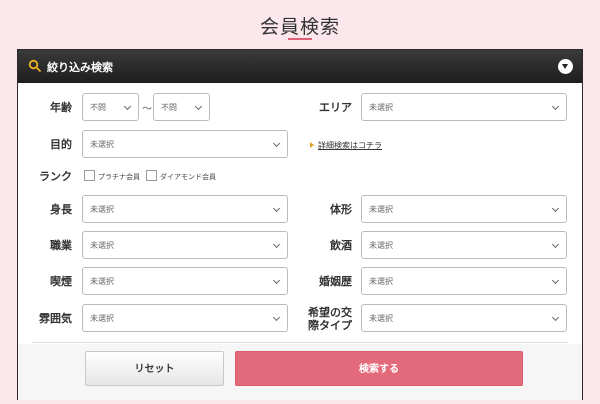  I want to click on chevron-down-circle-icon, so click(565, 66).